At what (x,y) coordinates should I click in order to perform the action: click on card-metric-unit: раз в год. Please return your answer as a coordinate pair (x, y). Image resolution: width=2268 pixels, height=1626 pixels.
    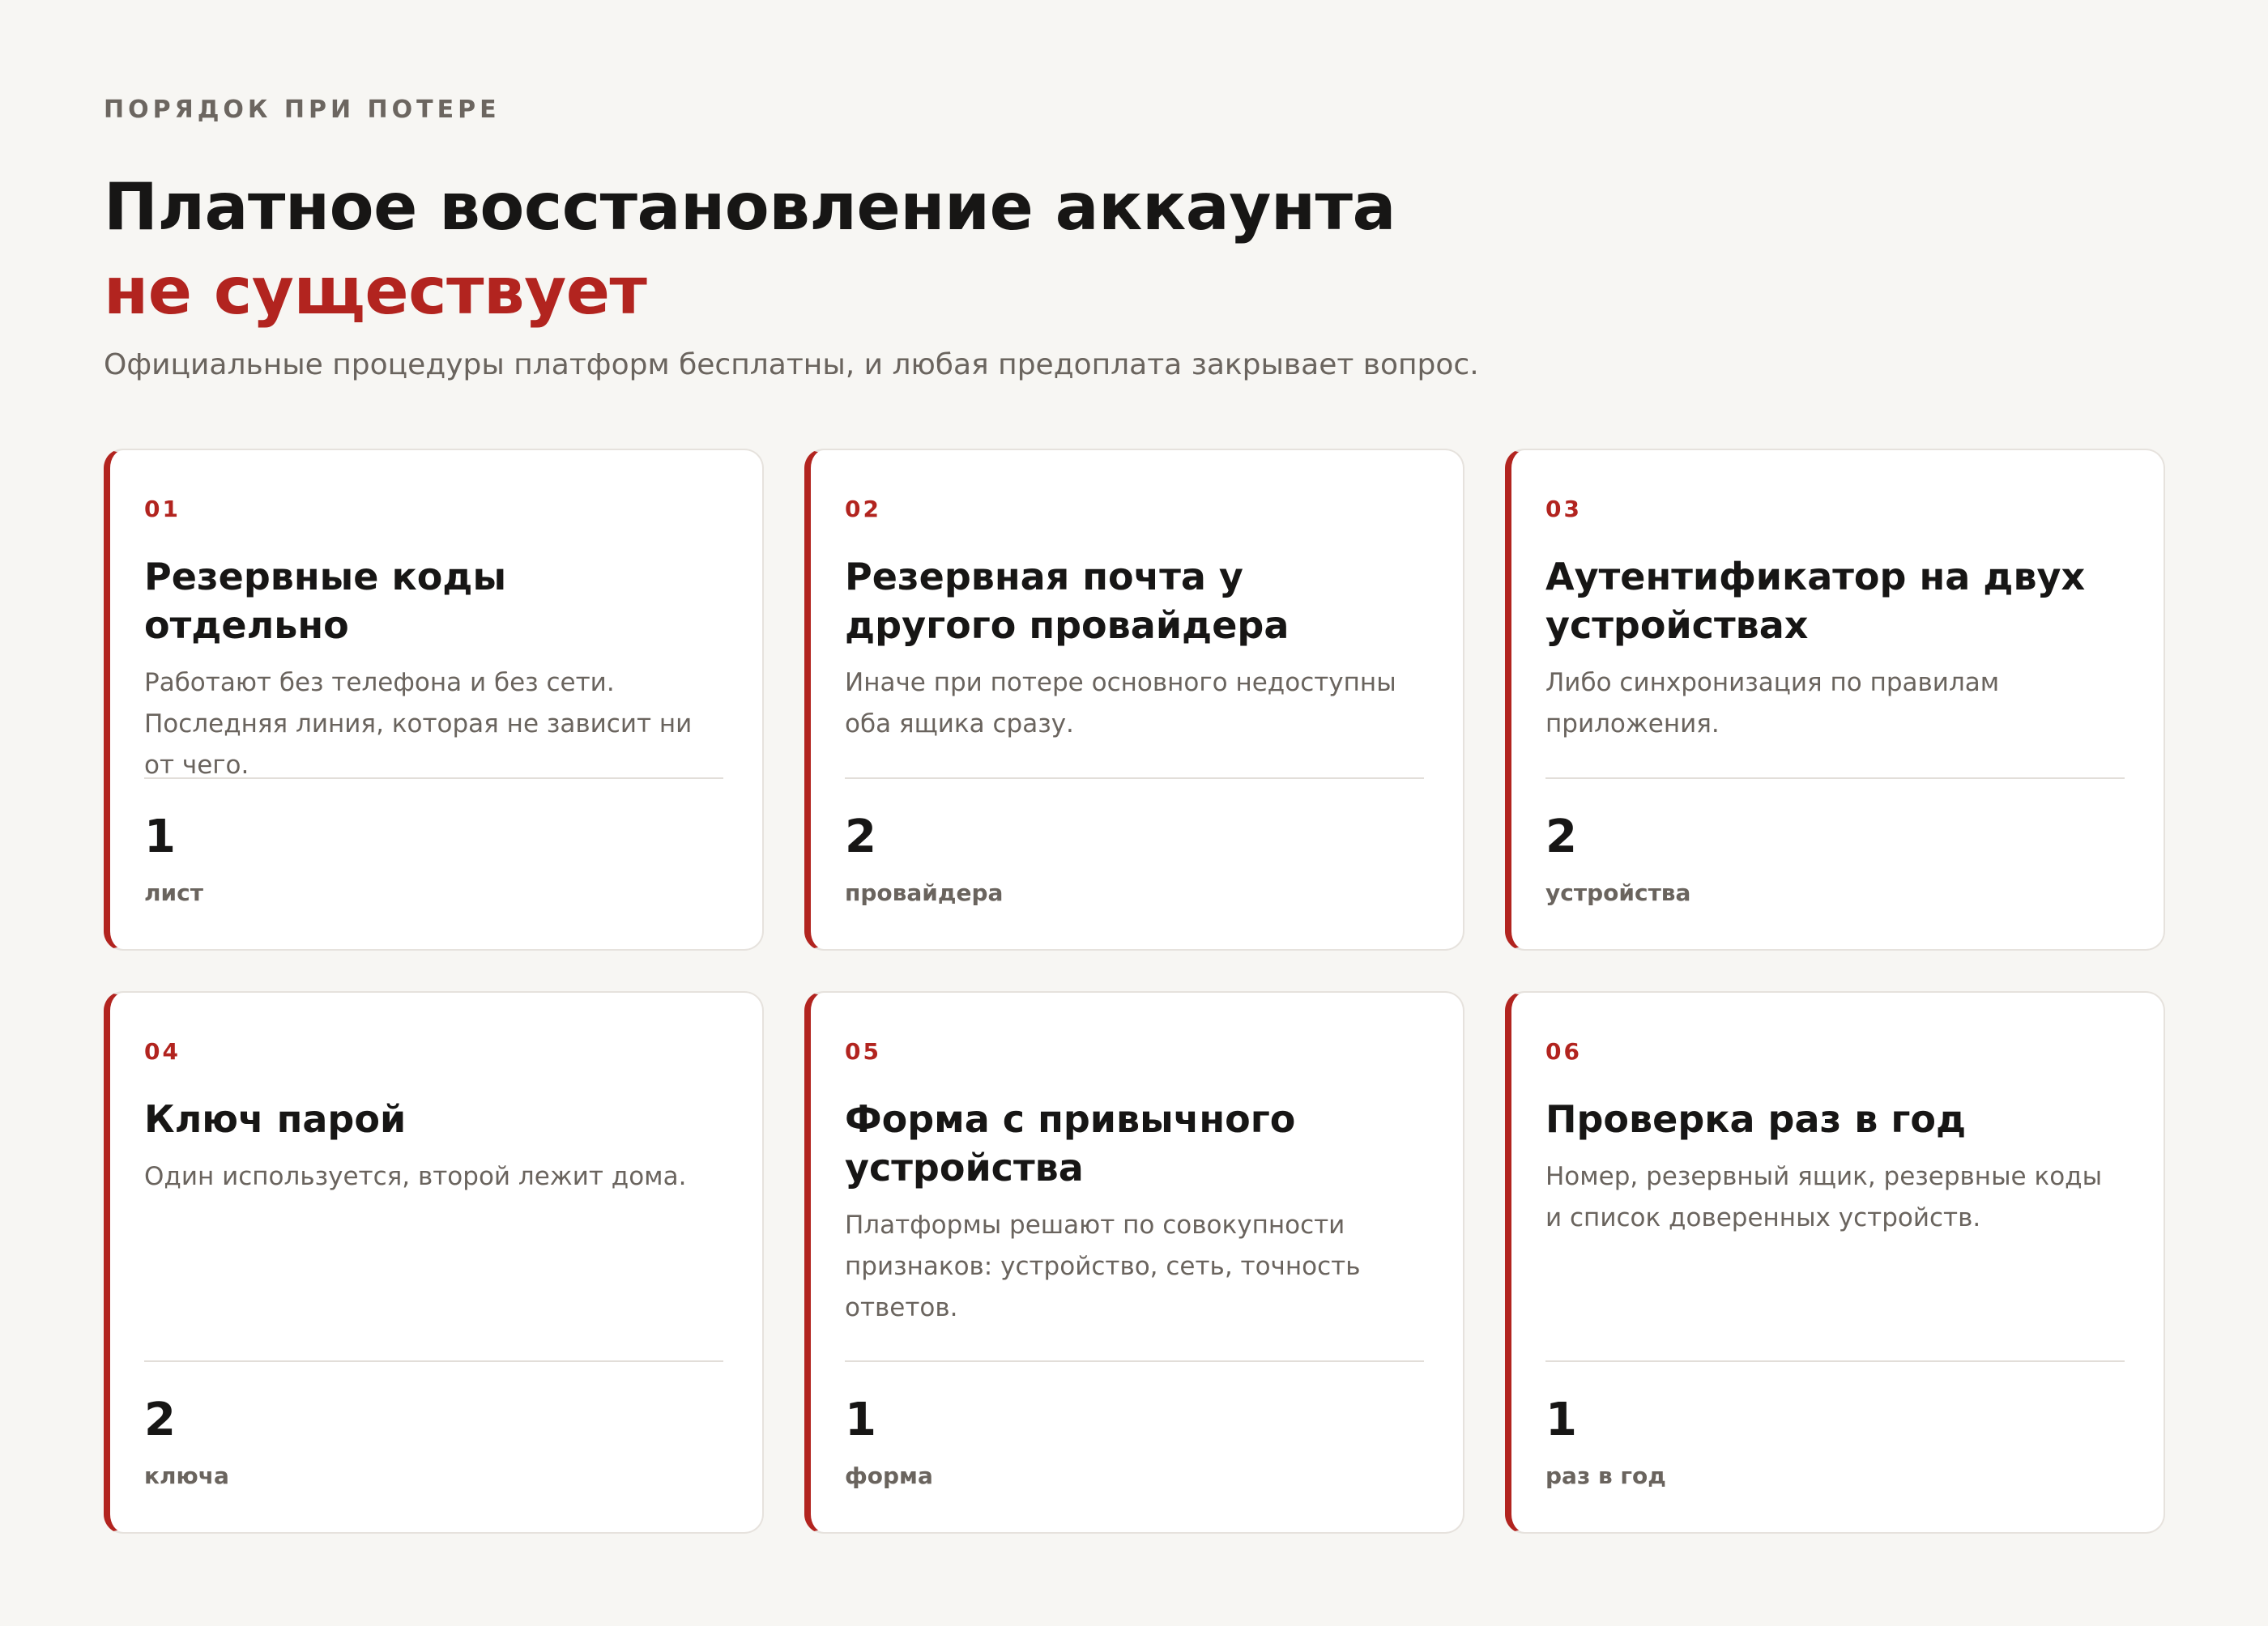
    Looking at the image, I should click on (1605, 1475).